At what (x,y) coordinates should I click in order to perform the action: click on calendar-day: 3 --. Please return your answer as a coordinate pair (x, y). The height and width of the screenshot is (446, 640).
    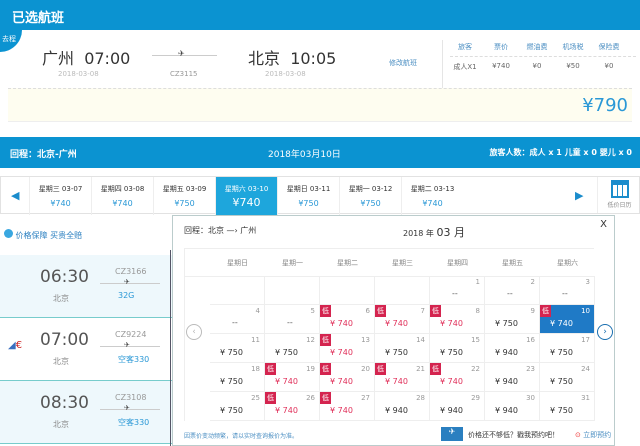
    Looking at the image, I should click on (567, 290).